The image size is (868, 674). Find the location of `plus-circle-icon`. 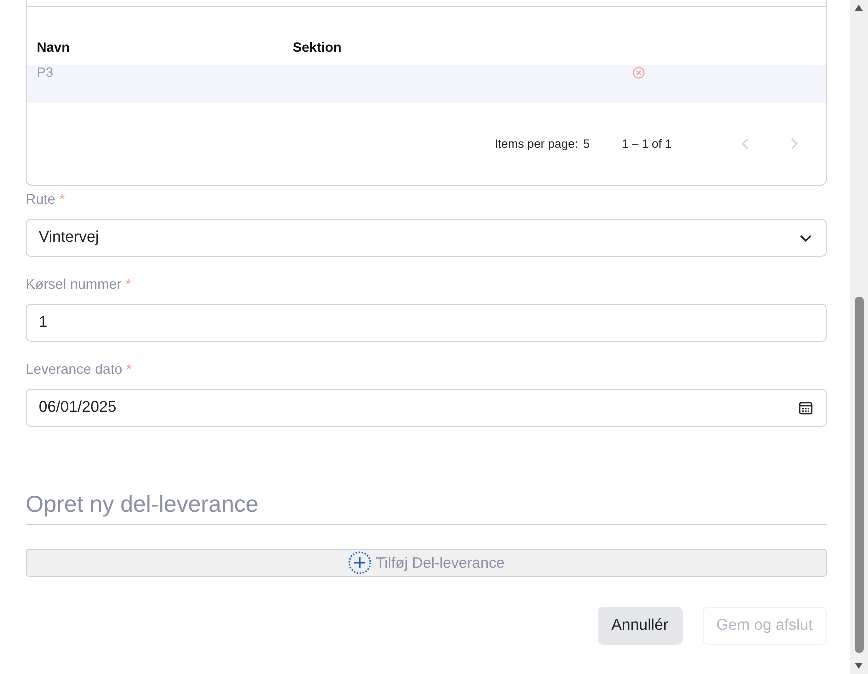

plus-circle-icon is located at coordinates (360, 563).